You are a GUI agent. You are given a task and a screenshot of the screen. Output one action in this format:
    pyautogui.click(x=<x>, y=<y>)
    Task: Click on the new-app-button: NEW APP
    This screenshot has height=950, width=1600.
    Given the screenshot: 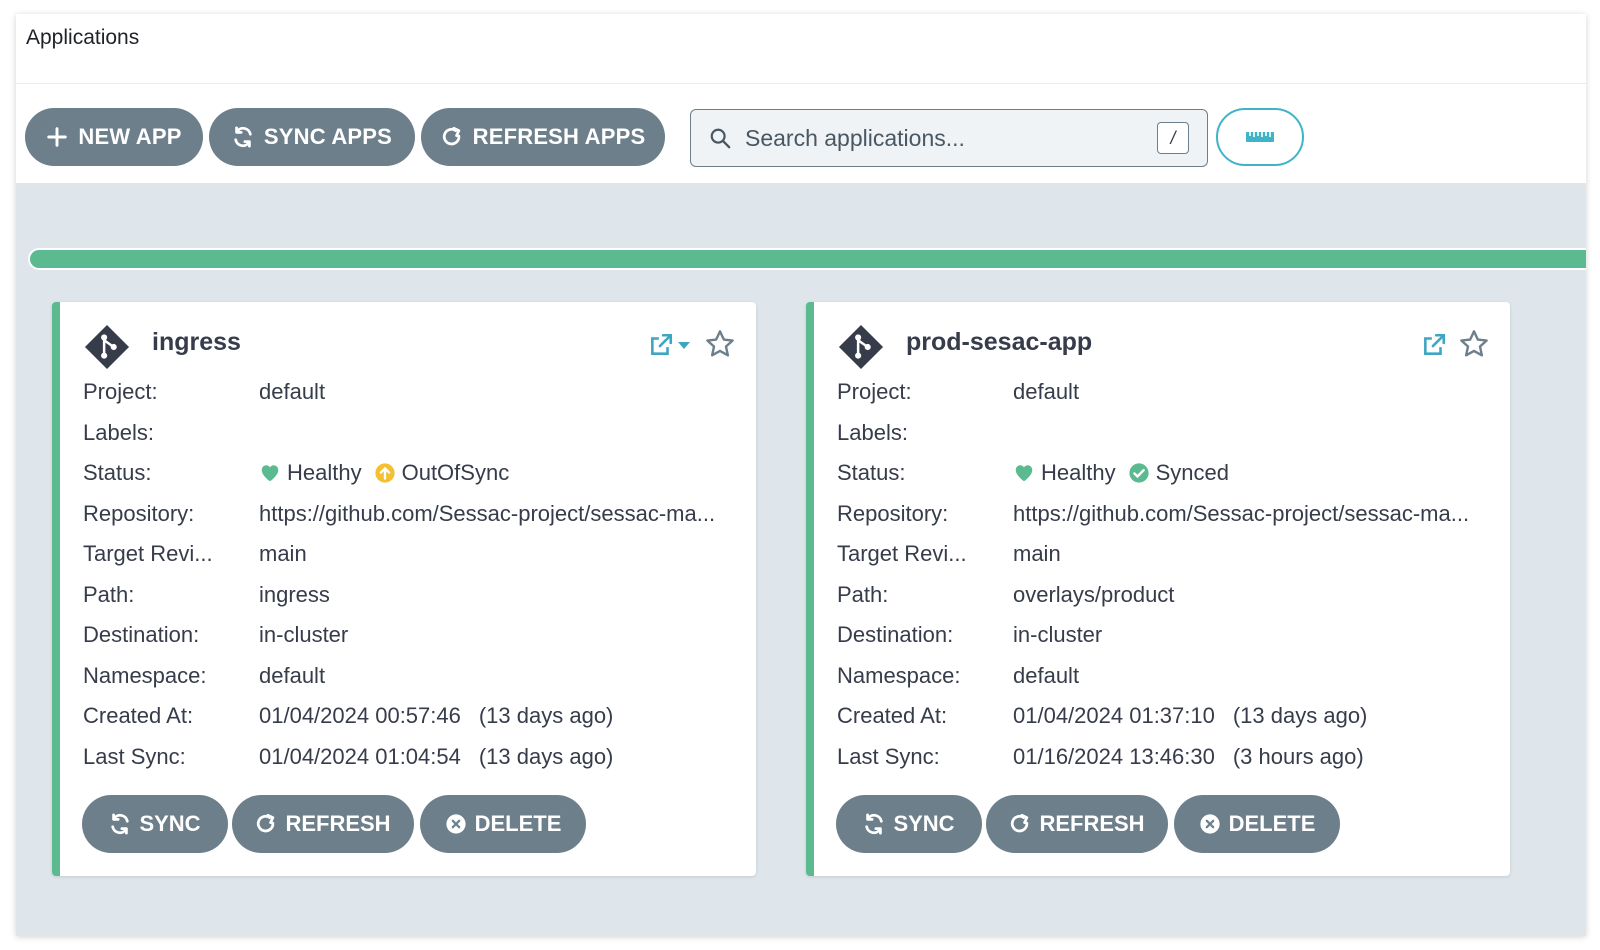 What is the action you would take?
    pyautogui.click(x=114, y=137)
    